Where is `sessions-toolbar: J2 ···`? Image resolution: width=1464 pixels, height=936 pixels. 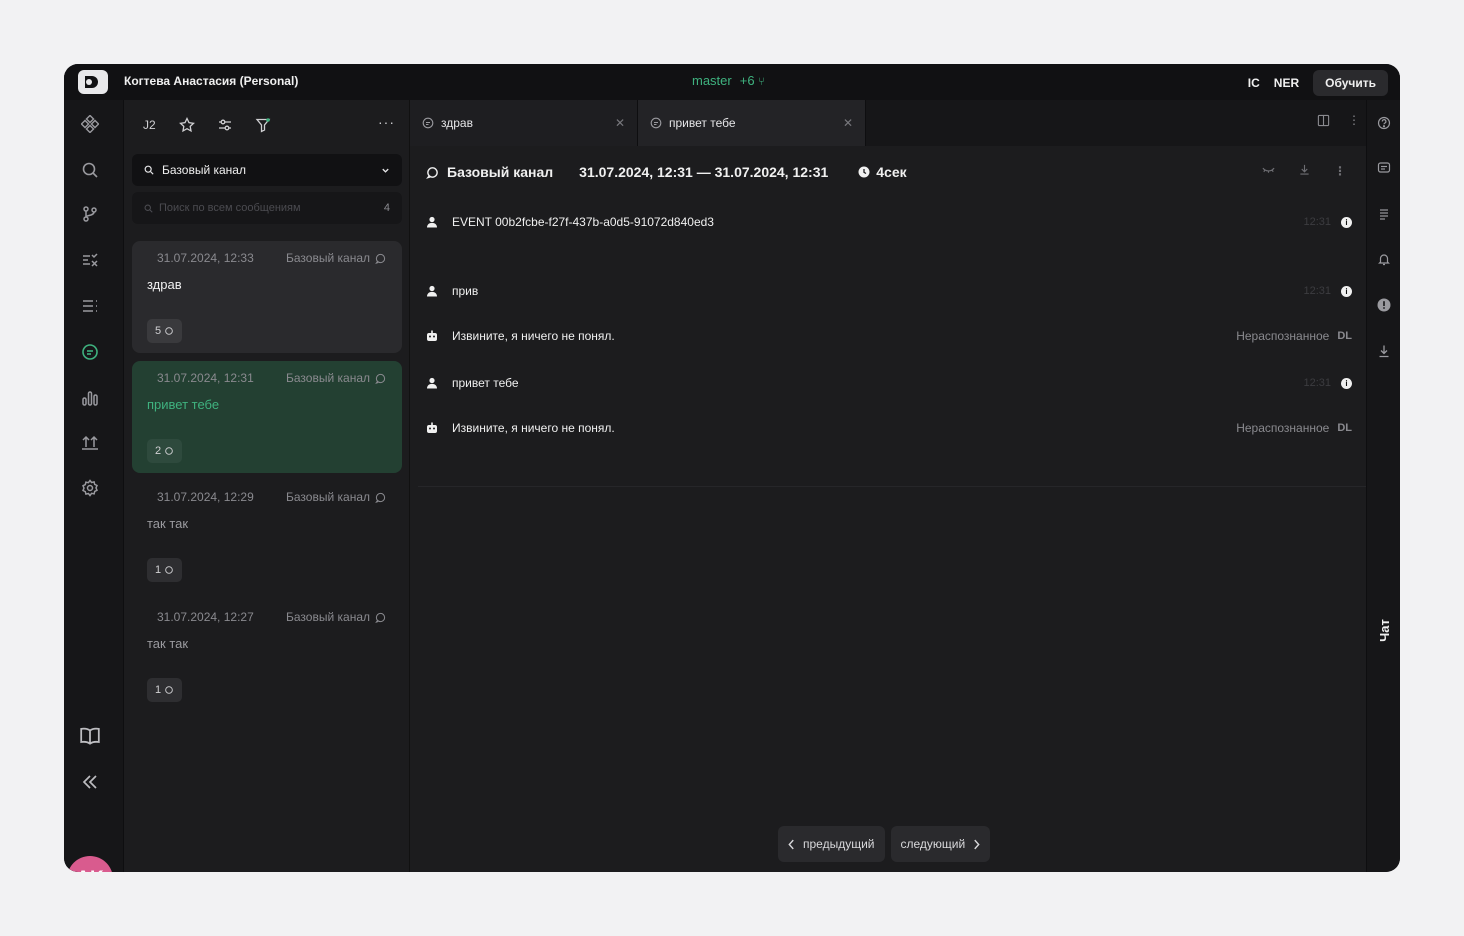 sessions-toolbar: J2 ··· is located at coordinates (267, 125).